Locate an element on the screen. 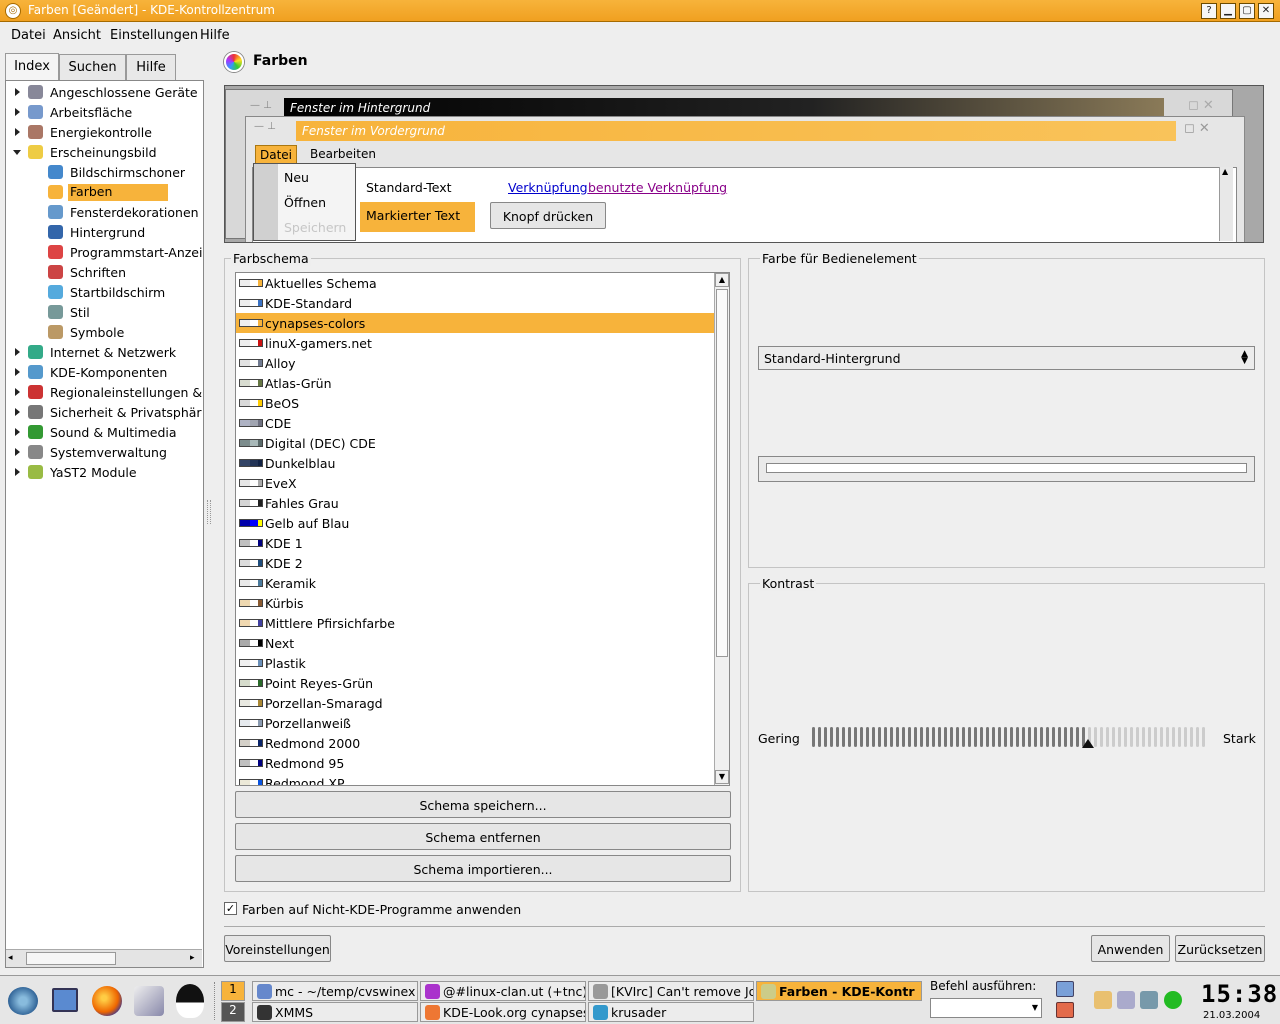 This screenshot has height=1024, width=1280. scheme-item: Dunkelblau is located at coordinates (475, 463).